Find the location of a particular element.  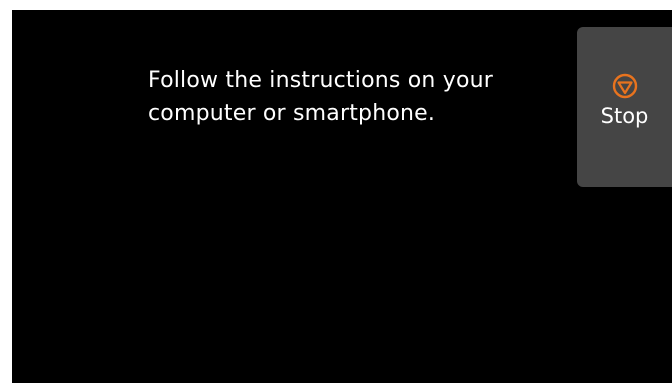

stop-button-label: Stop is located at coordinates (624, 116).